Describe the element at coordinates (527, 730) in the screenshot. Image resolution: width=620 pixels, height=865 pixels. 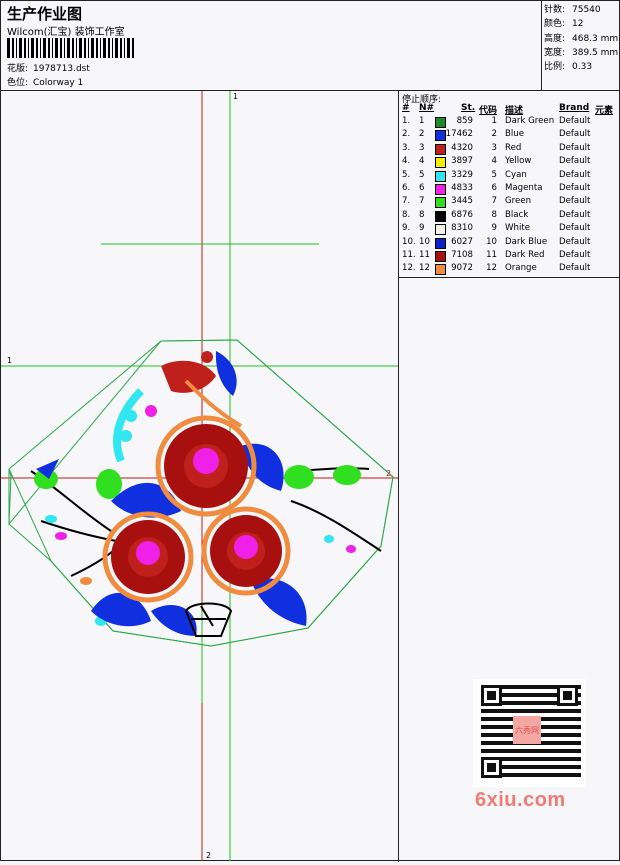
I see `seal-text: 六秀网` at that location.